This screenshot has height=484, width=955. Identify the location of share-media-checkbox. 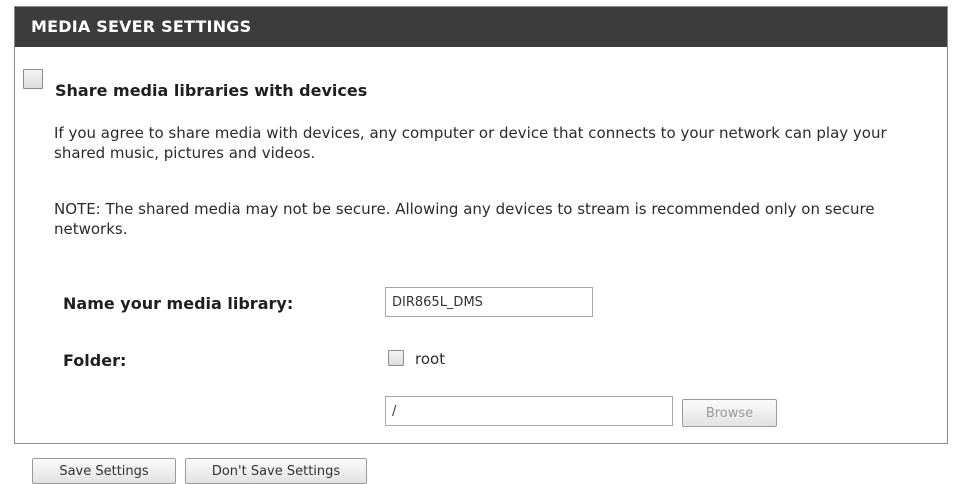
(33, 79).